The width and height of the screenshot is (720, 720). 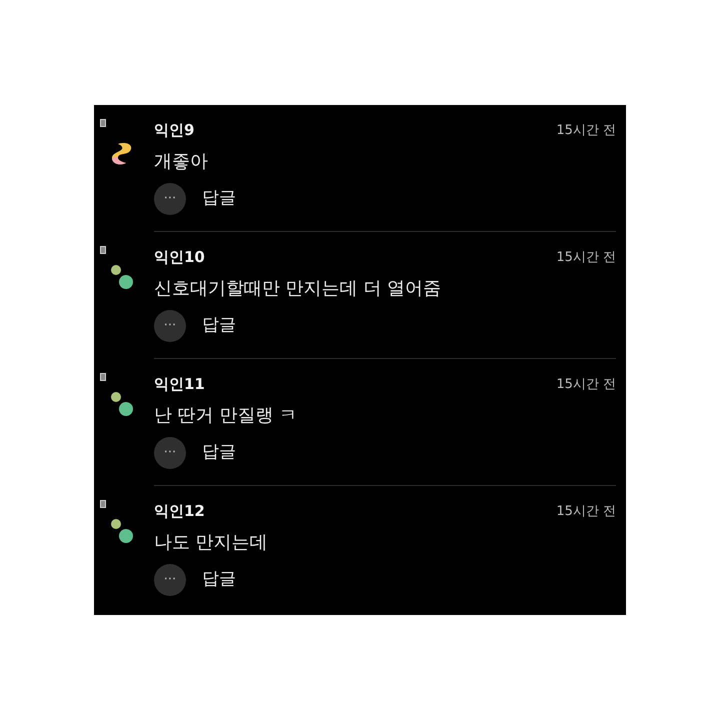 What do you see at coordinates (174, 130) in the screenshot?
I see `author-name: 익인9` at bounding box center [174, 130].